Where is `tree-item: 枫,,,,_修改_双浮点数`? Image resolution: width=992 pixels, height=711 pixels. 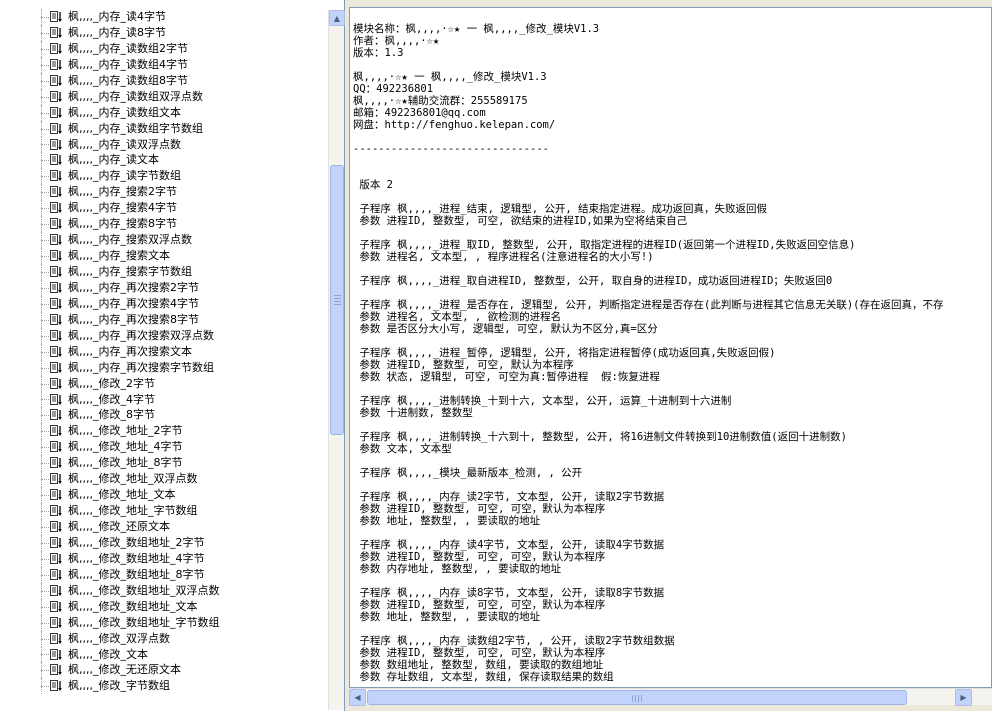
tree-item: 枫,,,,_修改_双浮点数 is located at coordinates (164, 638).